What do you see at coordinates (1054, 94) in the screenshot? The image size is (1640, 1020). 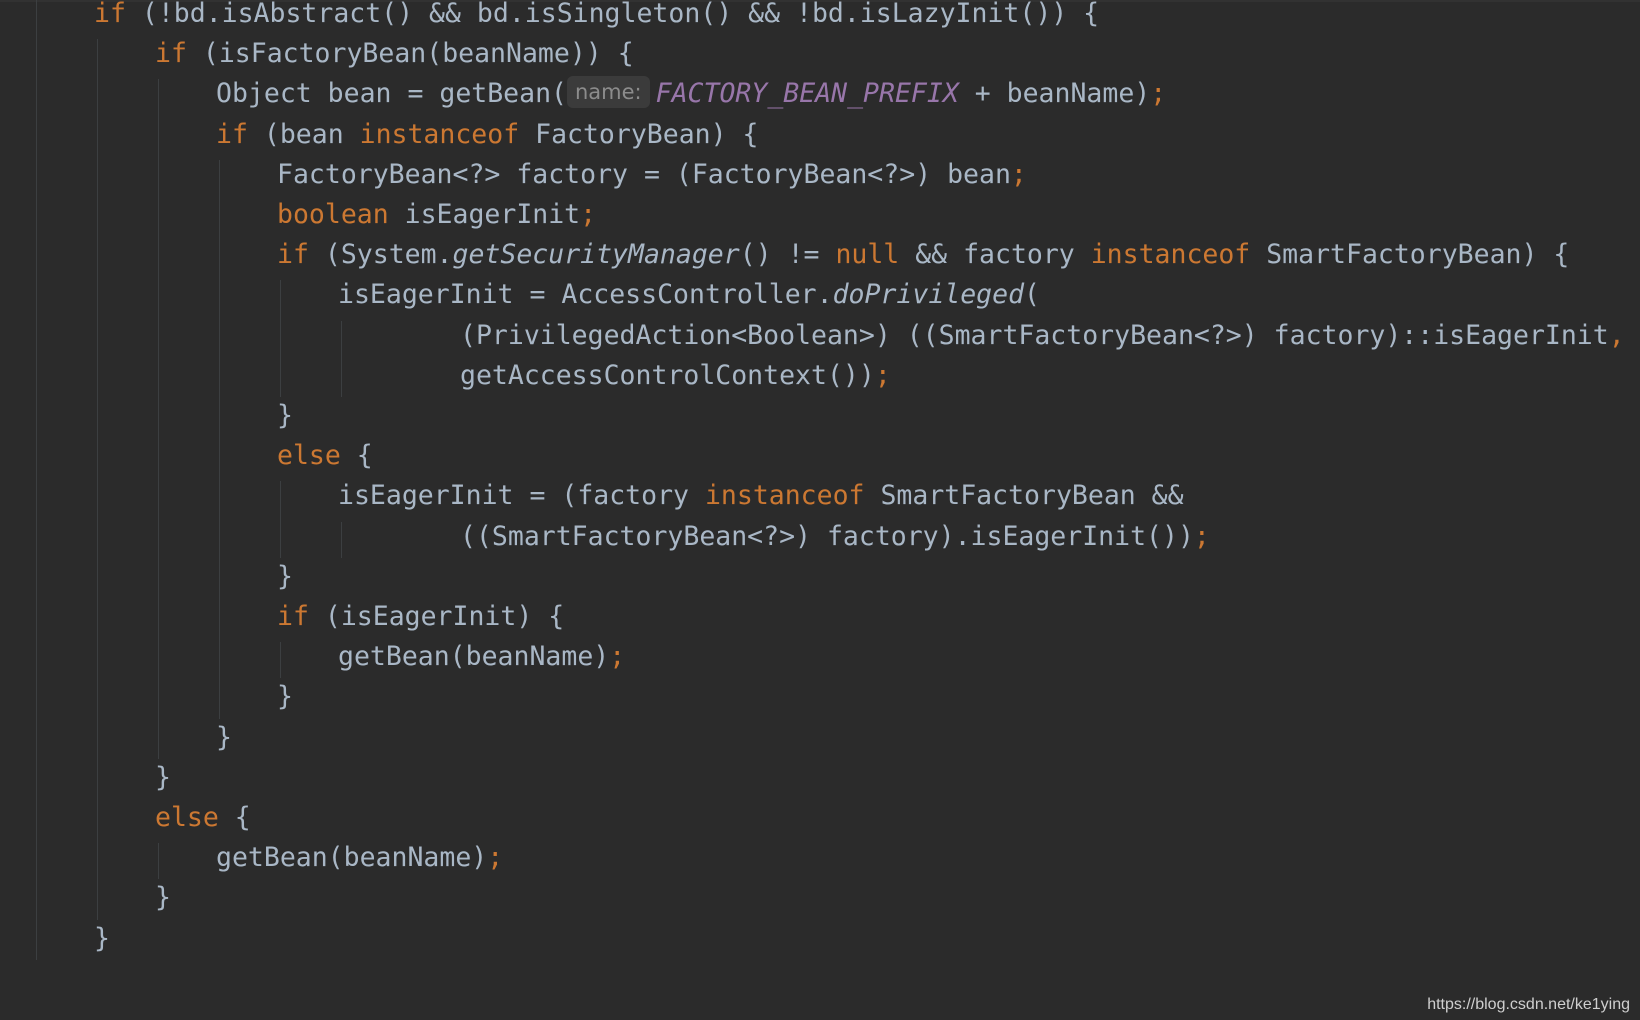 I see `code-token: + beanName)` at bounding box center [1054, 94].